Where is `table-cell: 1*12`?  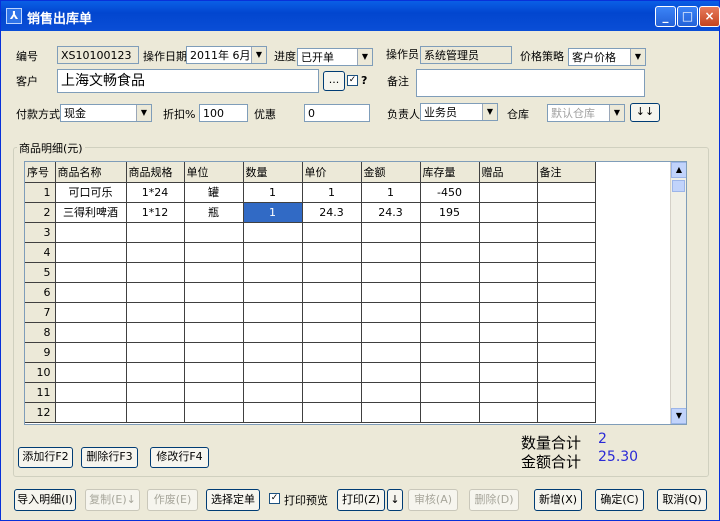
table-cell: 1*12 is located at coordinates (155, 212).